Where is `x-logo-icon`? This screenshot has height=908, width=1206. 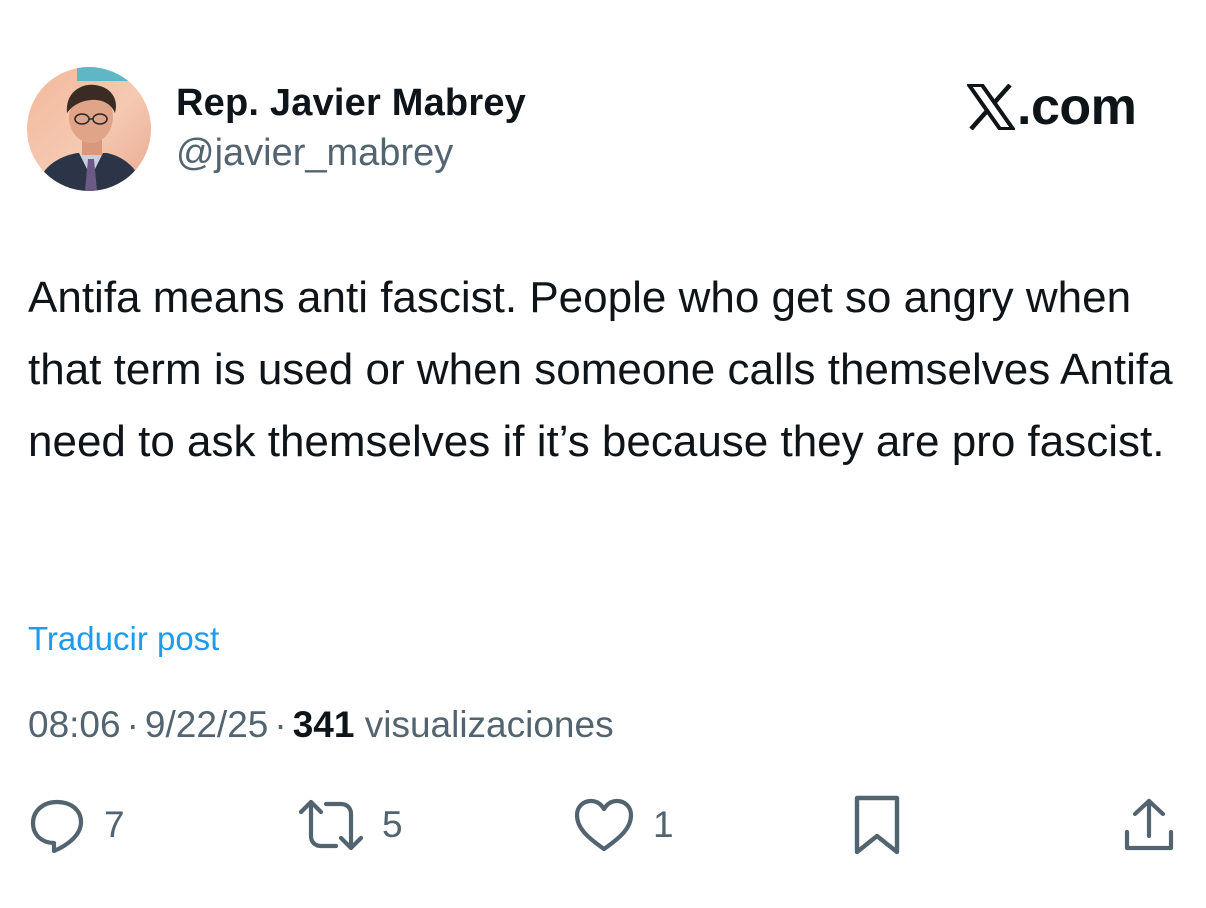
x-logo-icon is located at coordinates (991, 107).